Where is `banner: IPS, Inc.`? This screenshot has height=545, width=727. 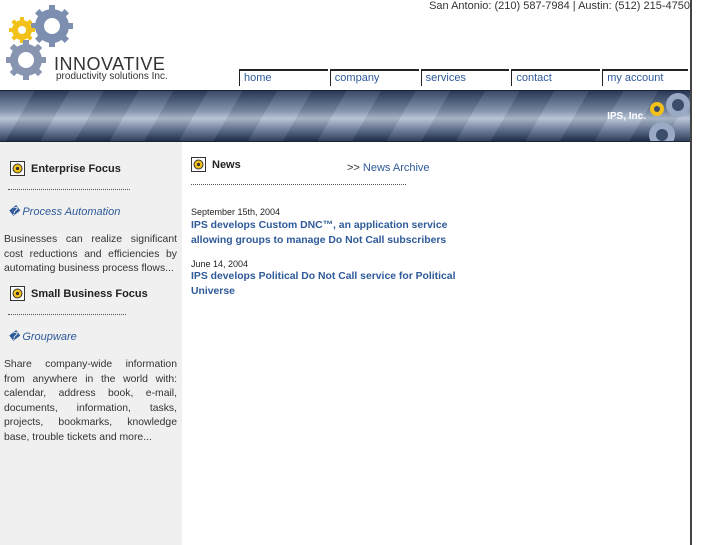
banner: IPS, Inc. is located at coordinates (345, 116).